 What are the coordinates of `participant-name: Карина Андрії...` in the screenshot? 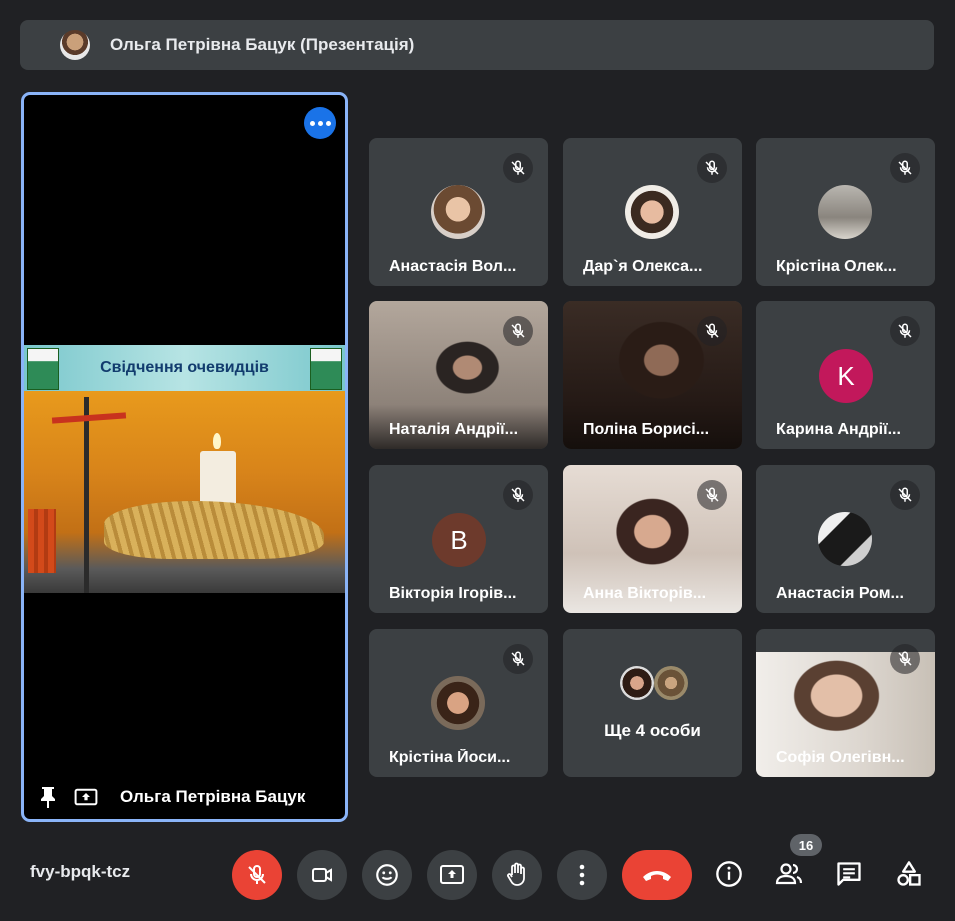 It's located at (838, 429).